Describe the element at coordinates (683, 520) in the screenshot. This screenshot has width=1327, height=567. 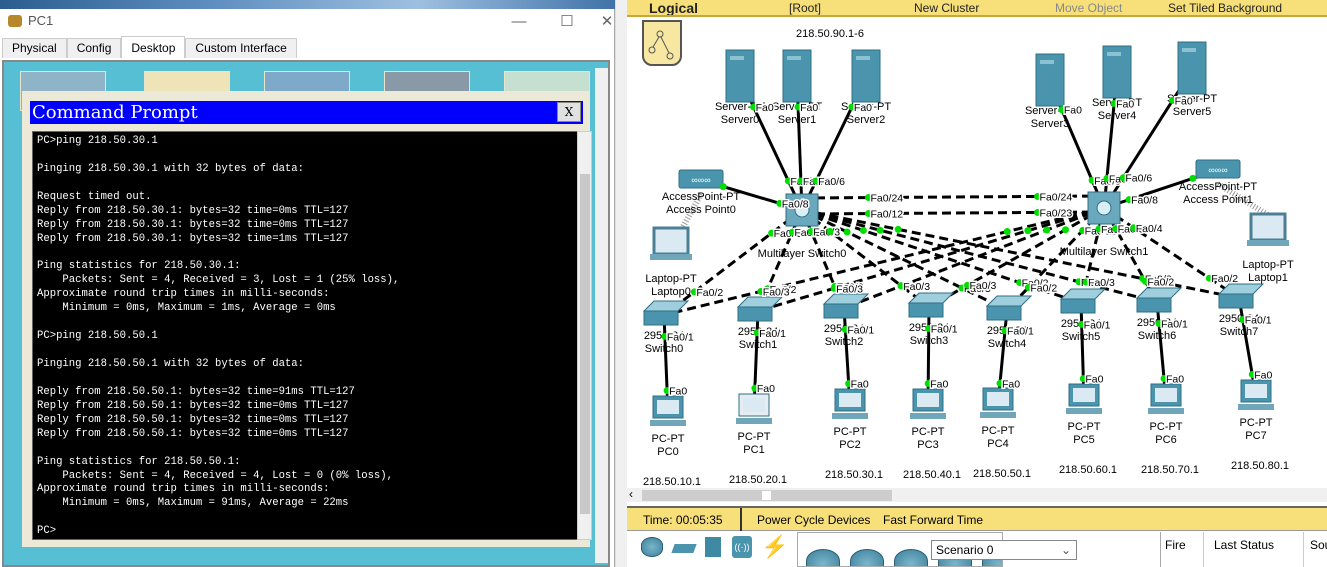
I see `simulation-time: Time: 00:05:35` at that location.